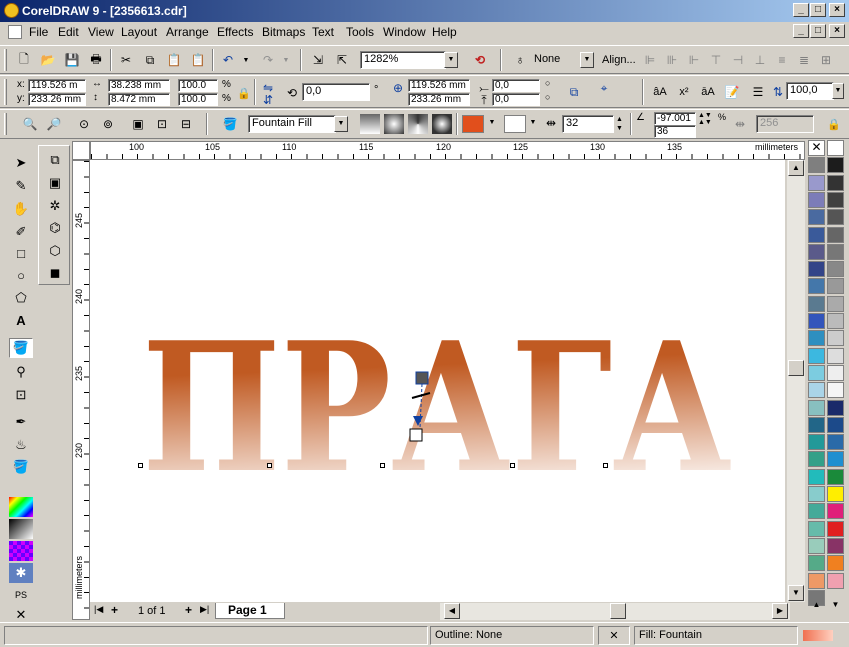 The image size is (849, 647). I want to click on maximize-button: □, so click(818, 10).